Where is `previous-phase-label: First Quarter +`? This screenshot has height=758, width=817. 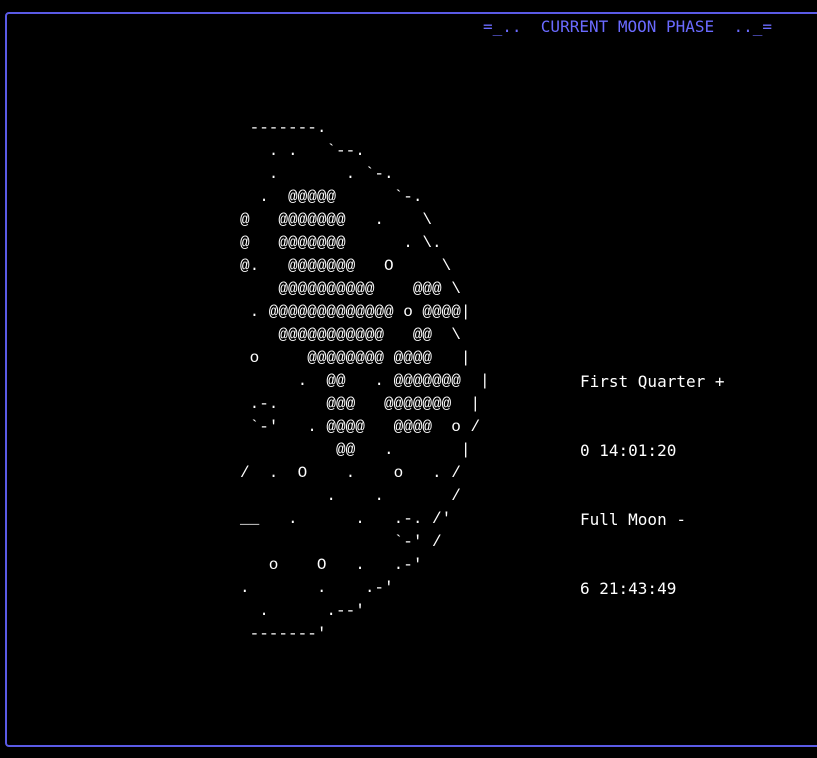 previous-phase-label: First Quarter + is located at coordinates (652, 381).